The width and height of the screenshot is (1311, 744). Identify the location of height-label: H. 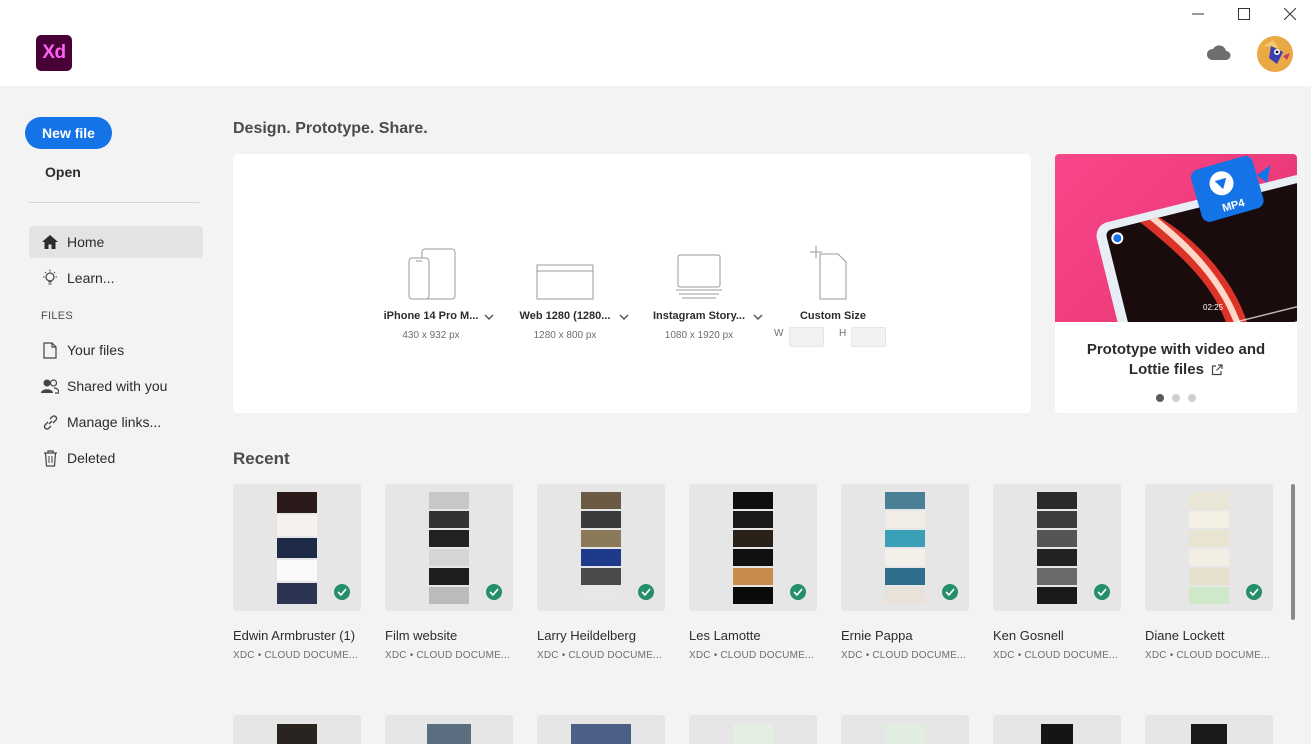
(843, 333).